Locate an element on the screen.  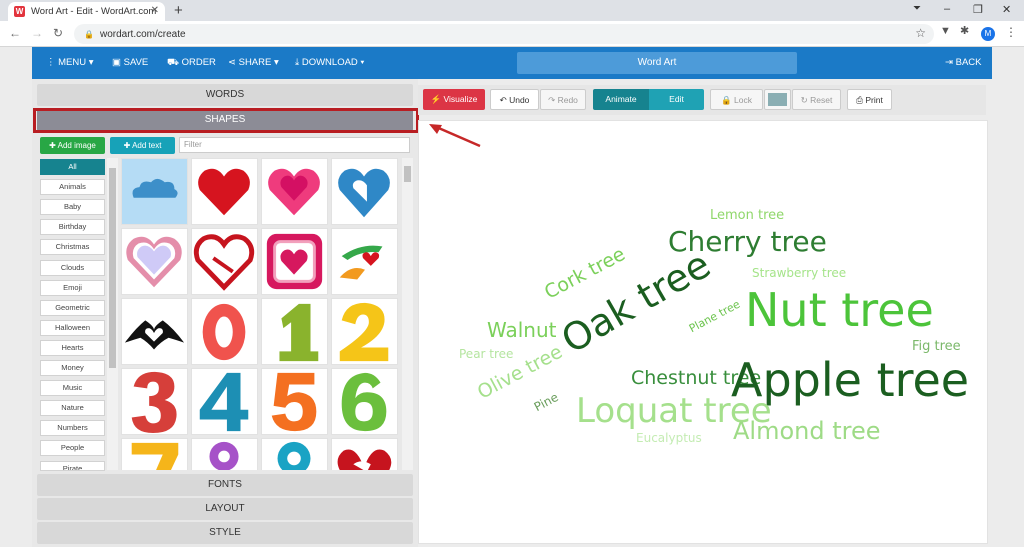
redo-button: ↷ Redo is located at coordinates (563, 99).